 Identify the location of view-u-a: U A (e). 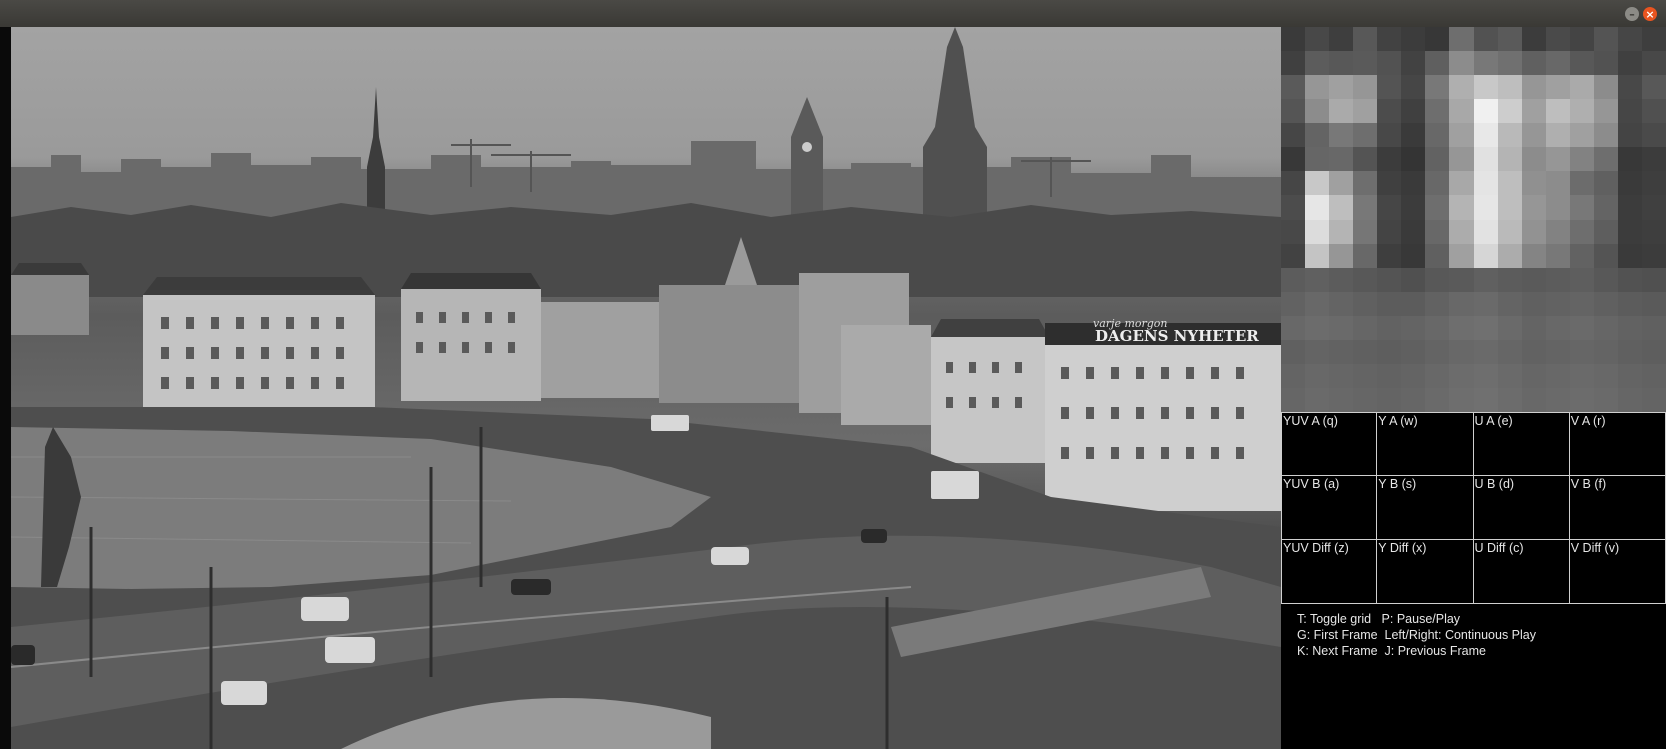
(1521, 444).